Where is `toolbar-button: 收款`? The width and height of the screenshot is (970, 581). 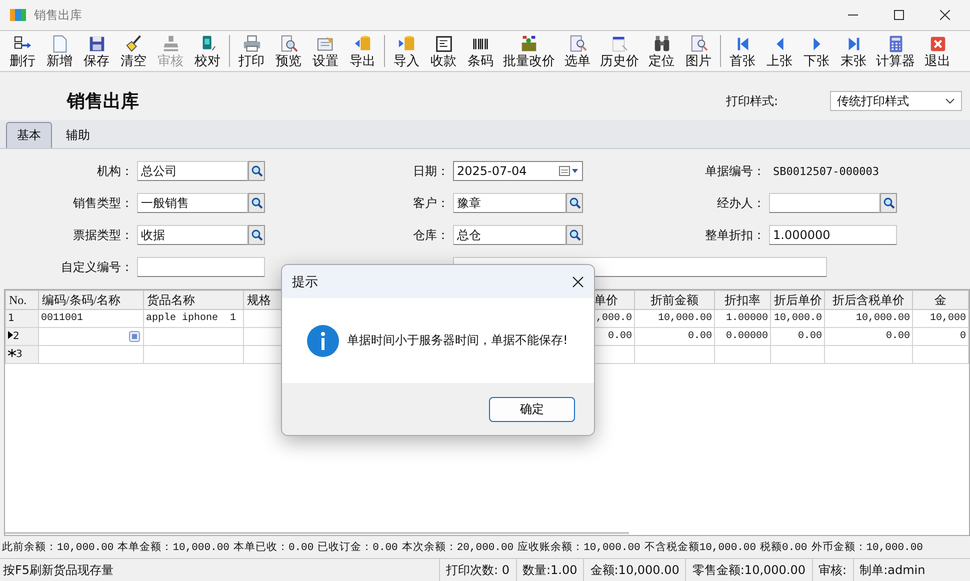 toolbar-button: 收款 is located at coordinates (443, 51).